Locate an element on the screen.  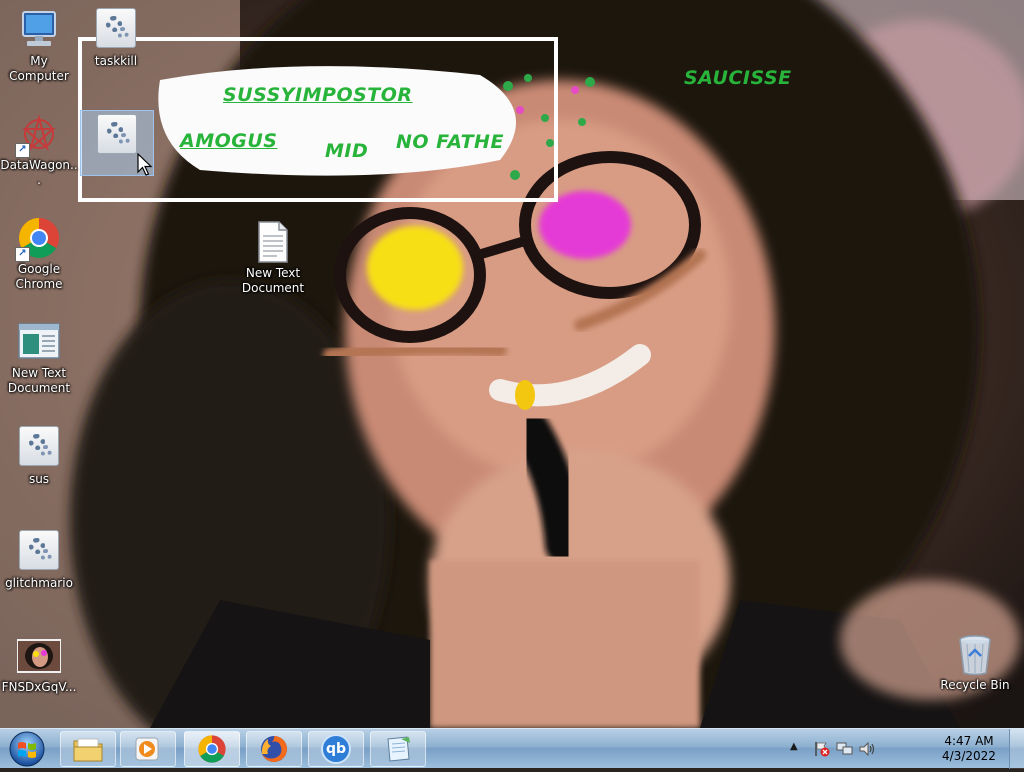
volume-icon is located at coordinates (867, 749).